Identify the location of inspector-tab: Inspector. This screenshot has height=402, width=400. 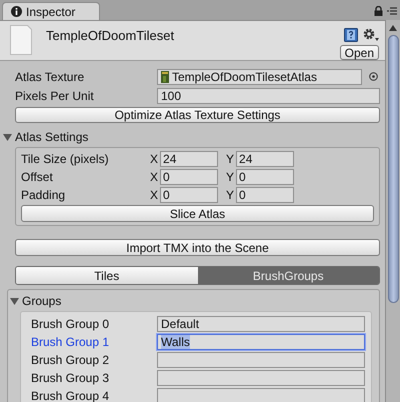
(51, 11).